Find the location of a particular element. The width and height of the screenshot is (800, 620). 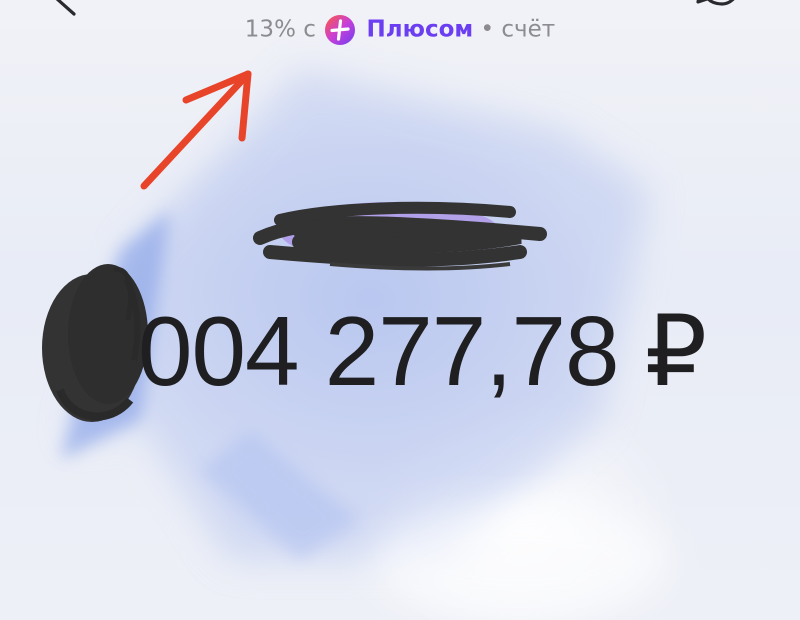

cashback-info: 13% с Плюсом • счёт is located at coordinates (400, 29).